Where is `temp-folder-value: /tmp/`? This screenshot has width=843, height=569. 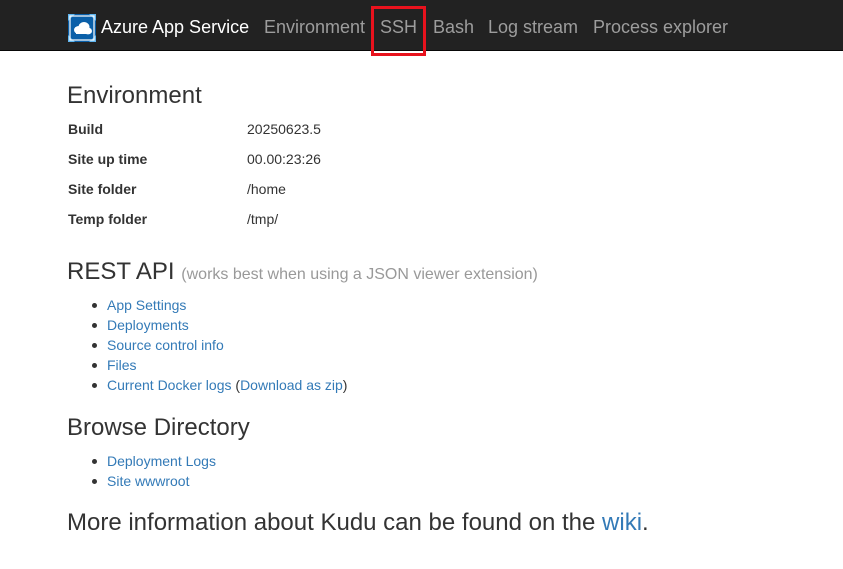 temp-folder-value: /tmp/ is located at coordinates (263, 219).